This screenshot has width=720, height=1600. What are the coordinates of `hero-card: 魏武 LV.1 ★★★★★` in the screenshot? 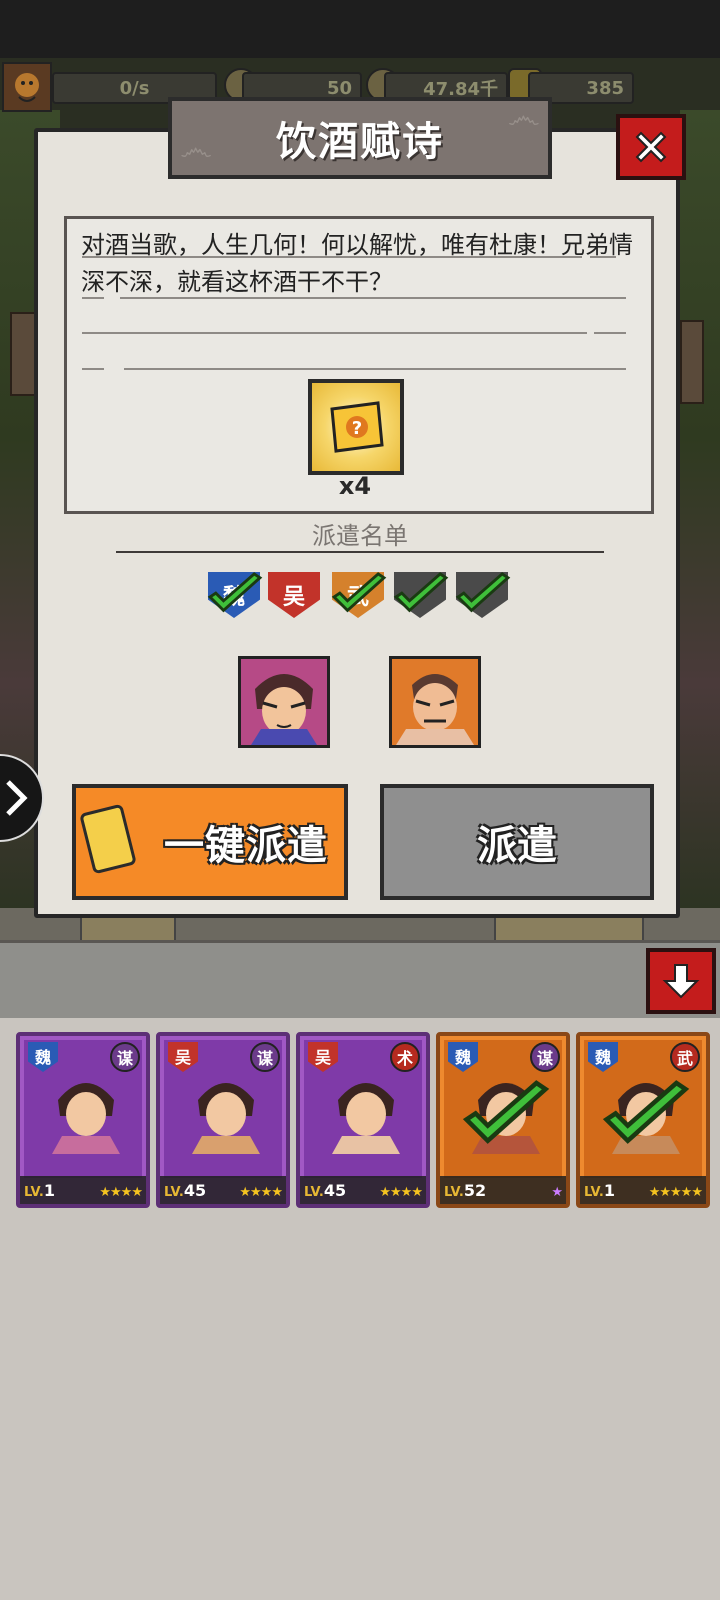 It's located at (643, 1120).